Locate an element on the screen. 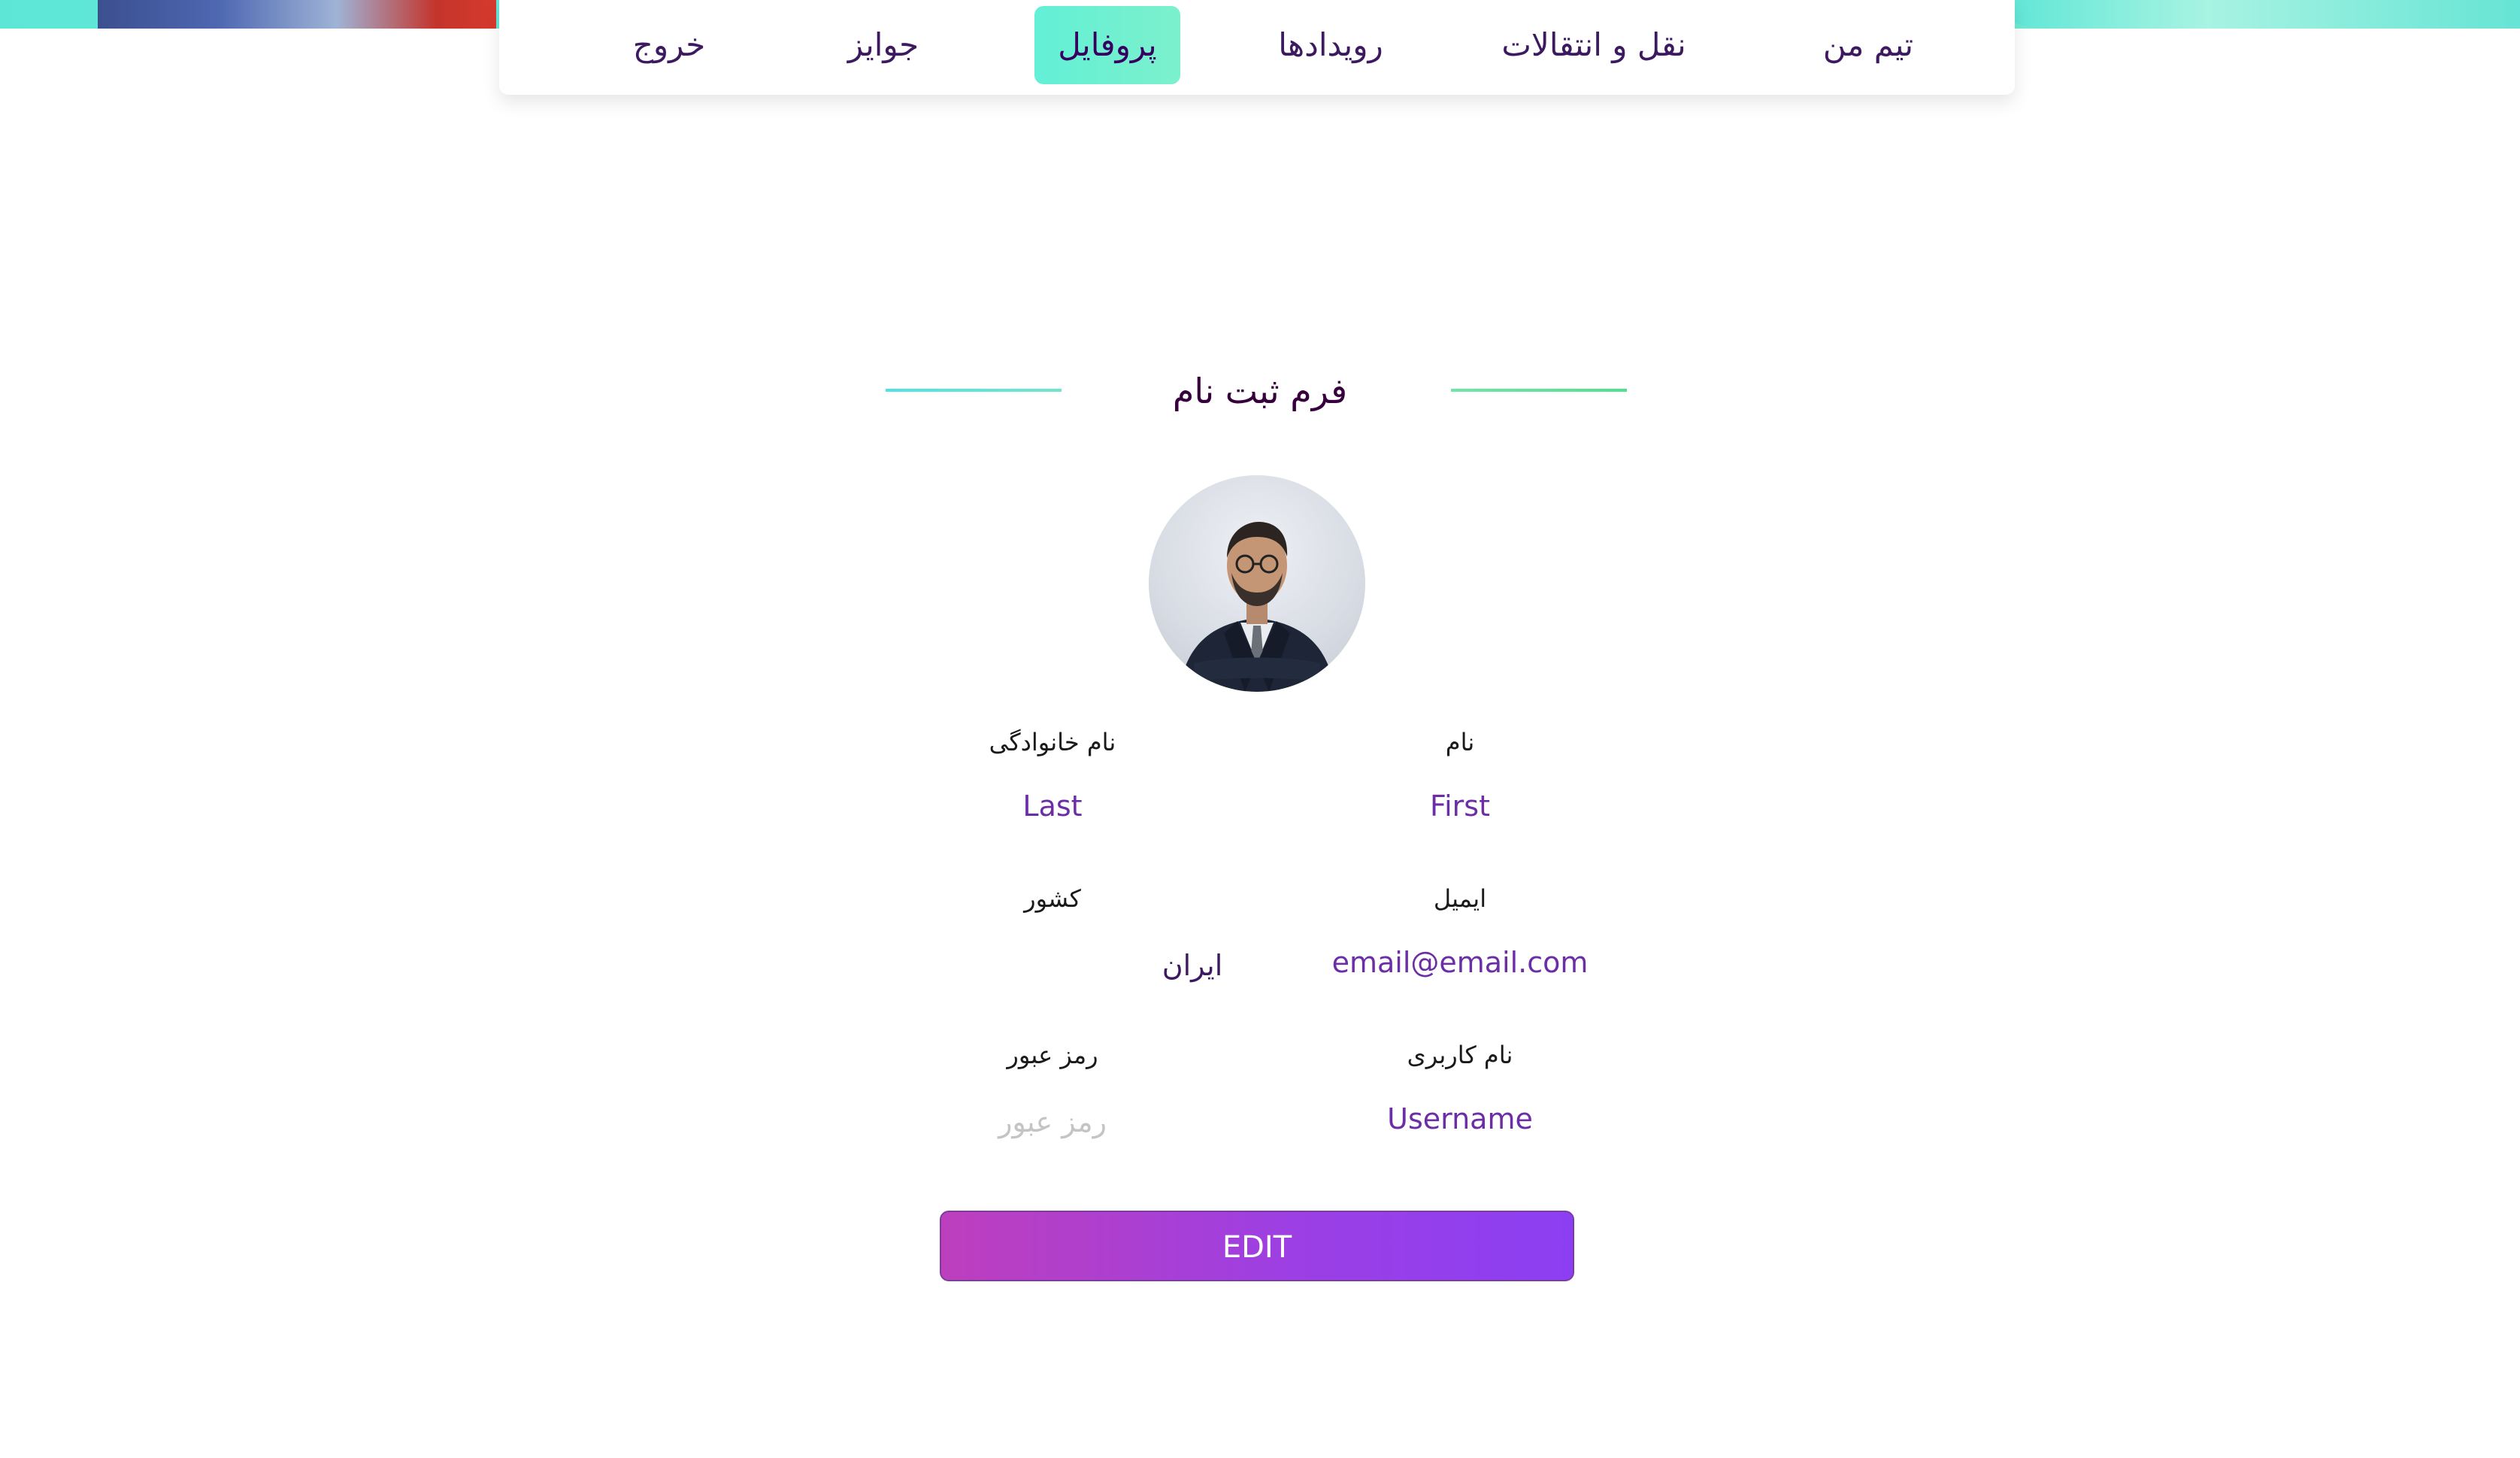 This screenshot has height=1458, width=2520. nav-item-awards: جوایز is located at coordinates (883, 45).